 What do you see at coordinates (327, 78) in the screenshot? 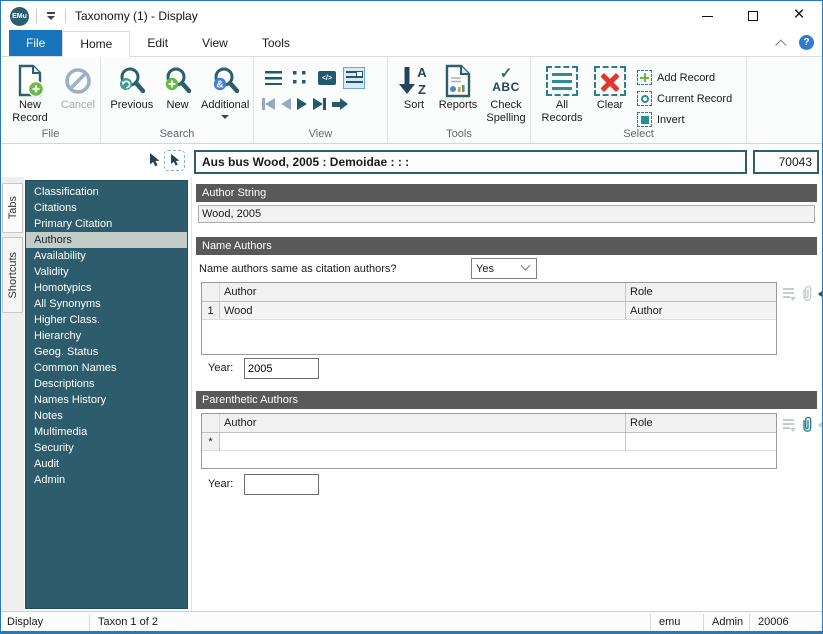
I see `code-view-button` at bounding box center [327, 78].